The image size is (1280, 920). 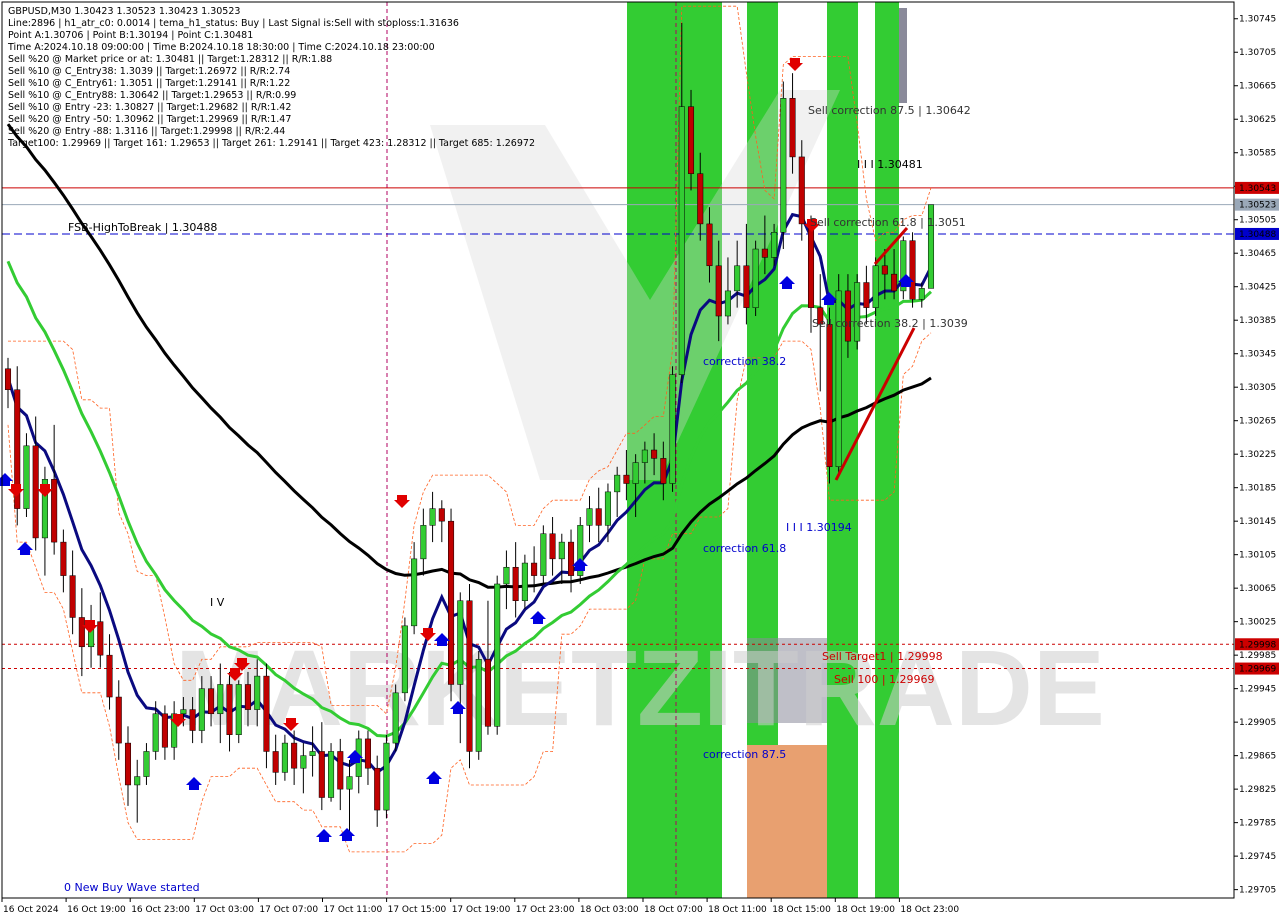 What do you see at coordinates (737, 910) in the screenshot?
I see `time-tick-label: 18 Oct 11:00` at bounding box center [737, 910].